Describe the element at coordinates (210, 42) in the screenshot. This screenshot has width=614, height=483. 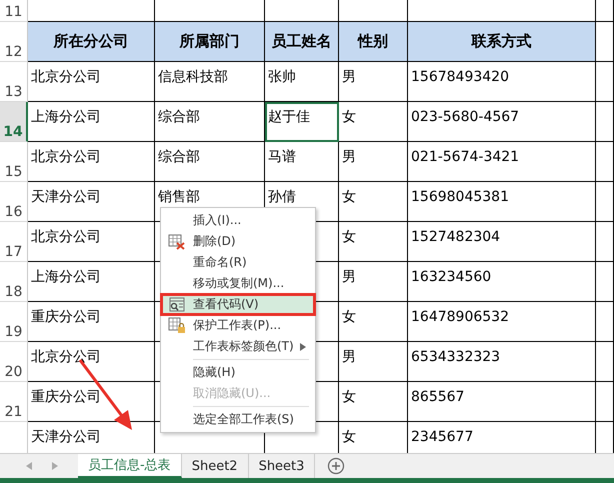
I see `column-header: 所属部门` at that location.